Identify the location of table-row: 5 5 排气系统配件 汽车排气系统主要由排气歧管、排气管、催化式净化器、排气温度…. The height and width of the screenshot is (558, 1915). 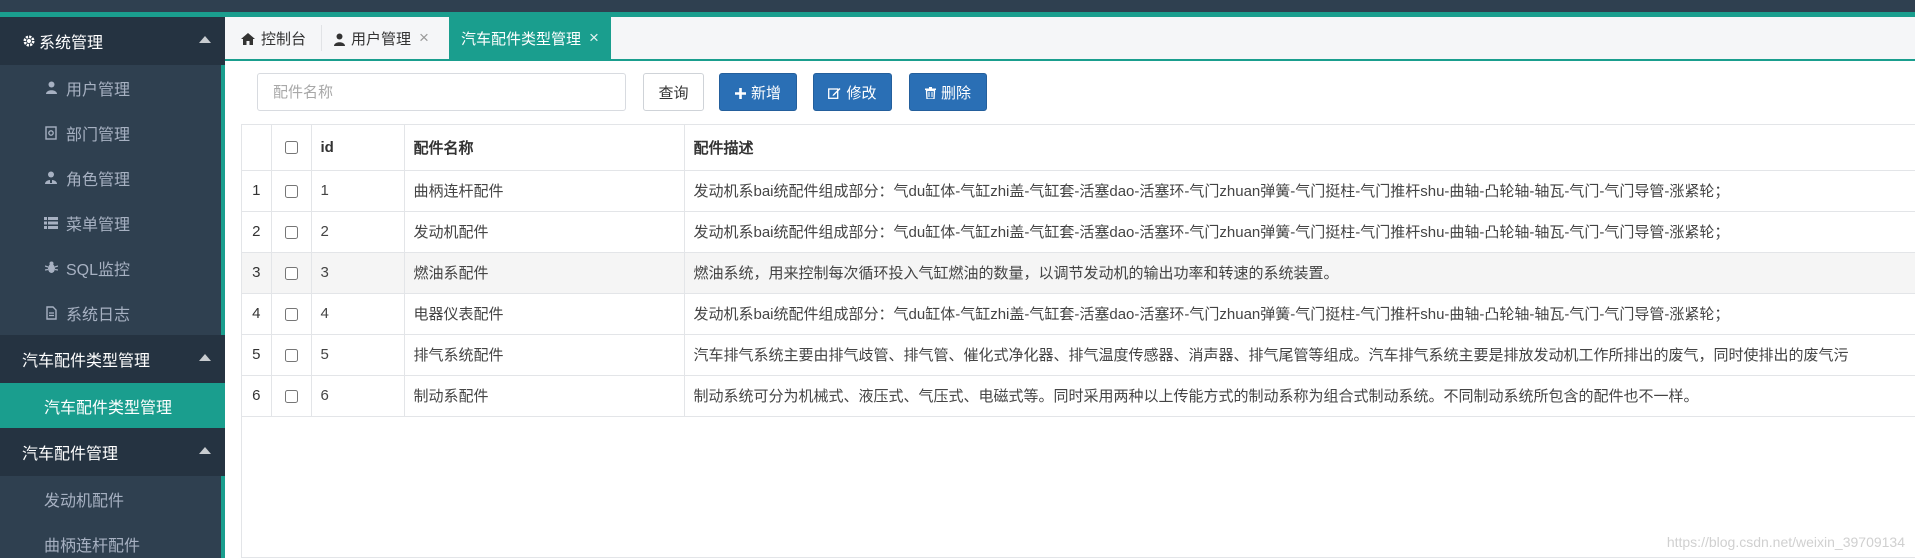
(1078, 355).